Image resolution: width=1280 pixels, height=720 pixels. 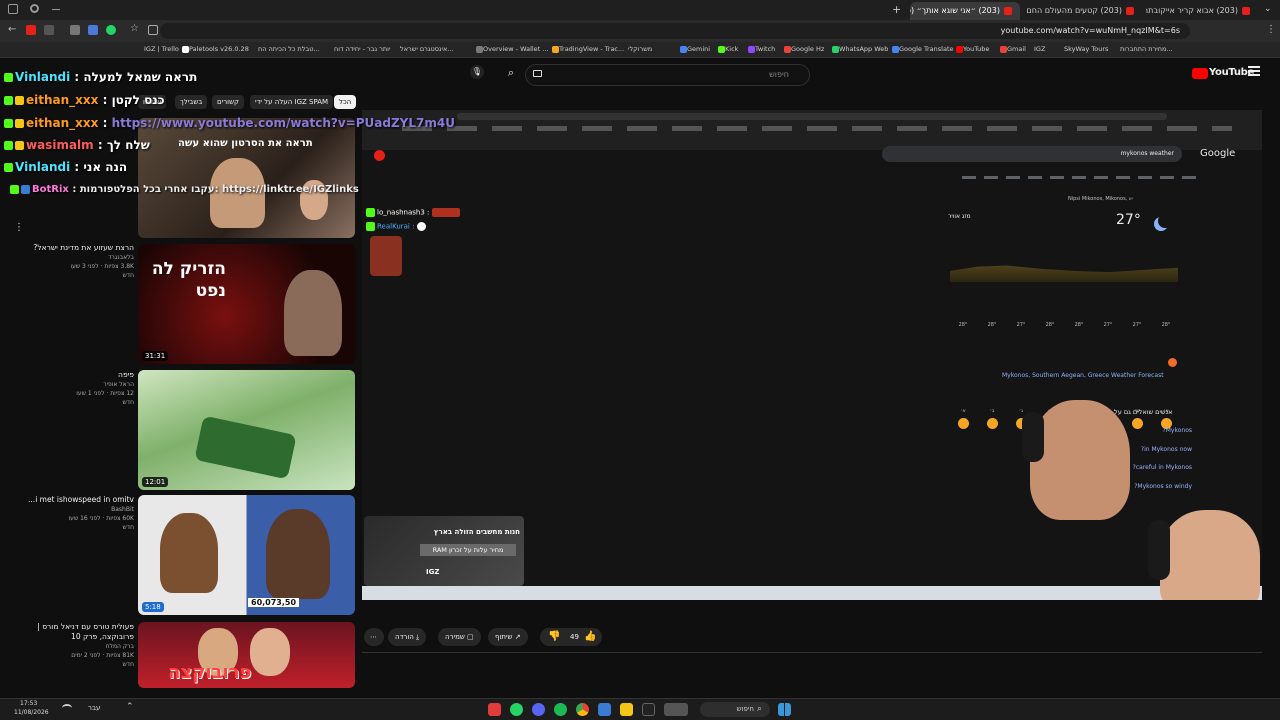 What do you see at coordinates (29, 703) in the screenshot?
I see `clock-time: 17:53` at bounding box center [29, 703].